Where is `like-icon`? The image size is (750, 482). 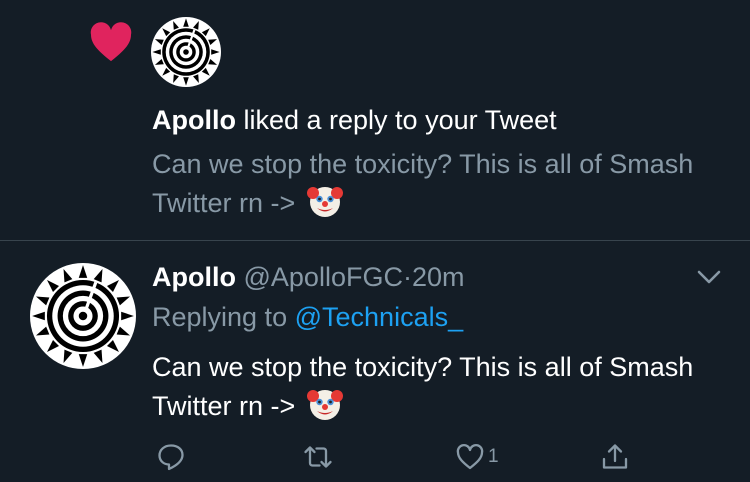
like-icon is located at coordinates (470, 457).